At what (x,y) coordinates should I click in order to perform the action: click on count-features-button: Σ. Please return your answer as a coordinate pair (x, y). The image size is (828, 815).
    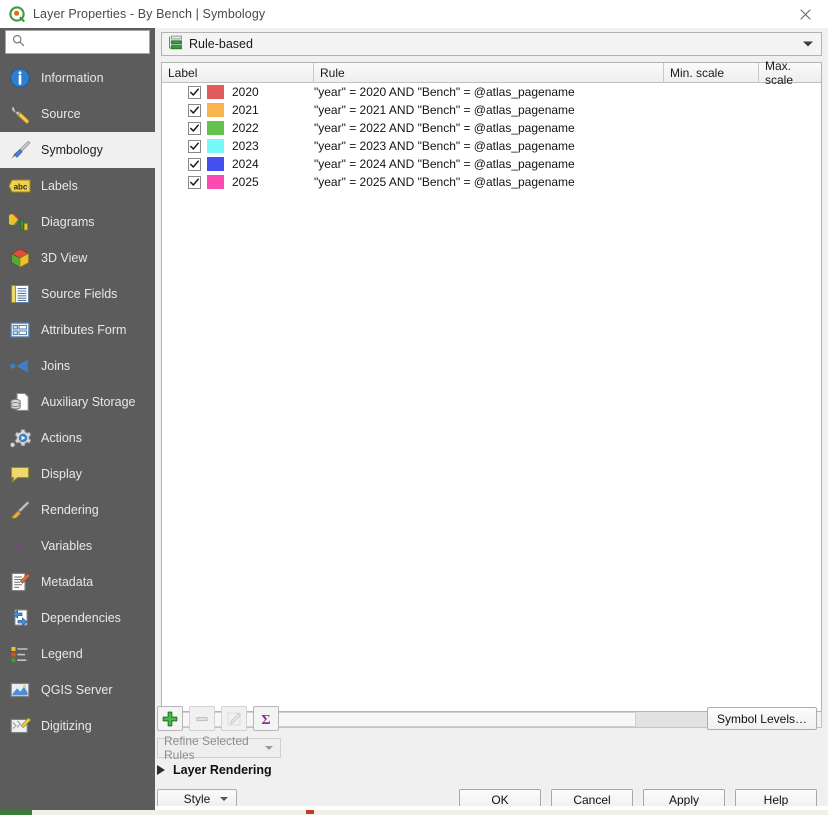
    Looking at the image, I should click on (266, 718).